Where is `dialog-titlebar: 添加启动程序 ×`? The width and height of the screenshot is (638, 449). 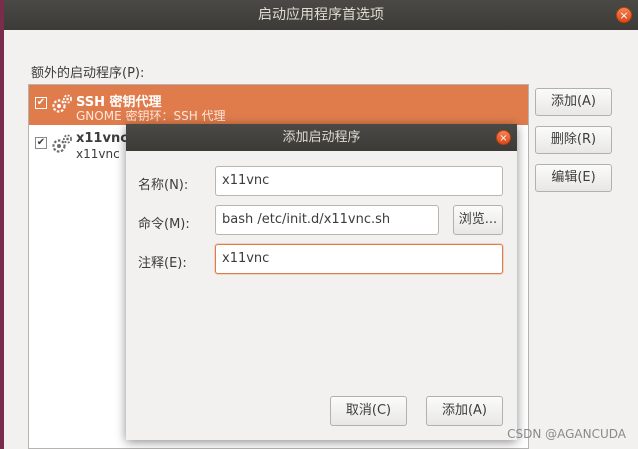 dialog-titlebar: 添加启动程序 × is located at coordinates (321, 137).